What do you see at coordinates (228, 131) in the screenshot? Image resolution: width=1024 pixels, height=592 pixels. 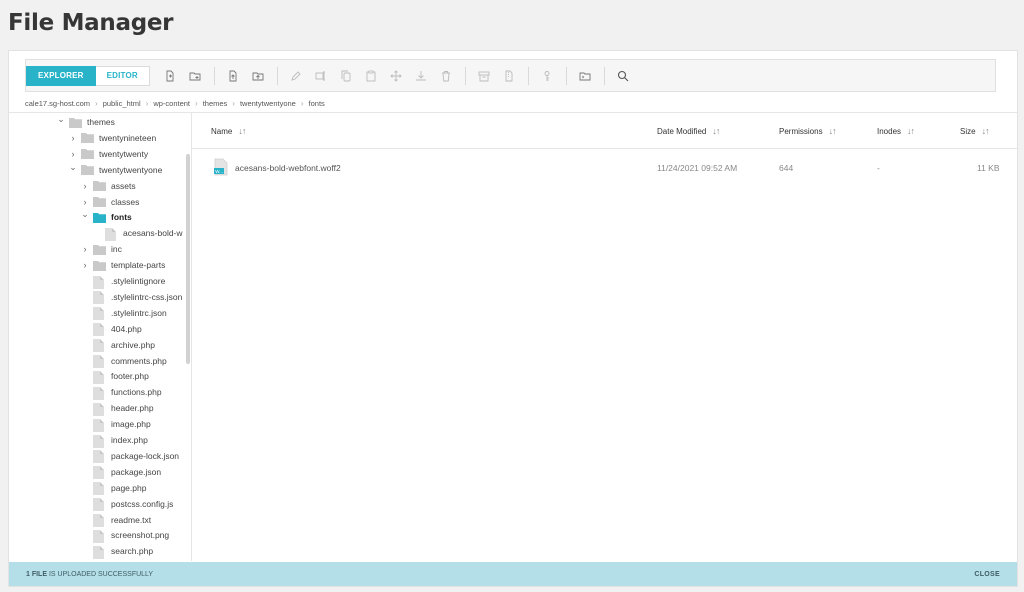 I see `column-header-name: Name ↓↑` at bounding box center [228, 131].